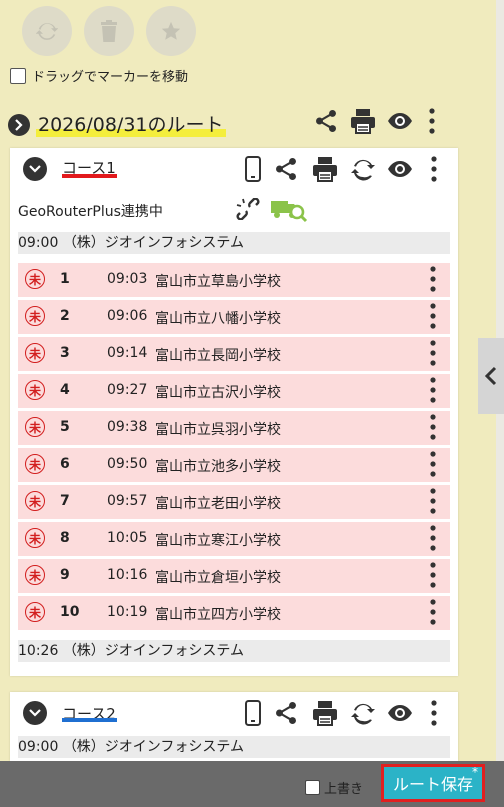 The width and height of the screenshot is (504, 807). Describe the element at coordinates (65, 427) in the screenshot. I see `stop-number: 5` at that location.